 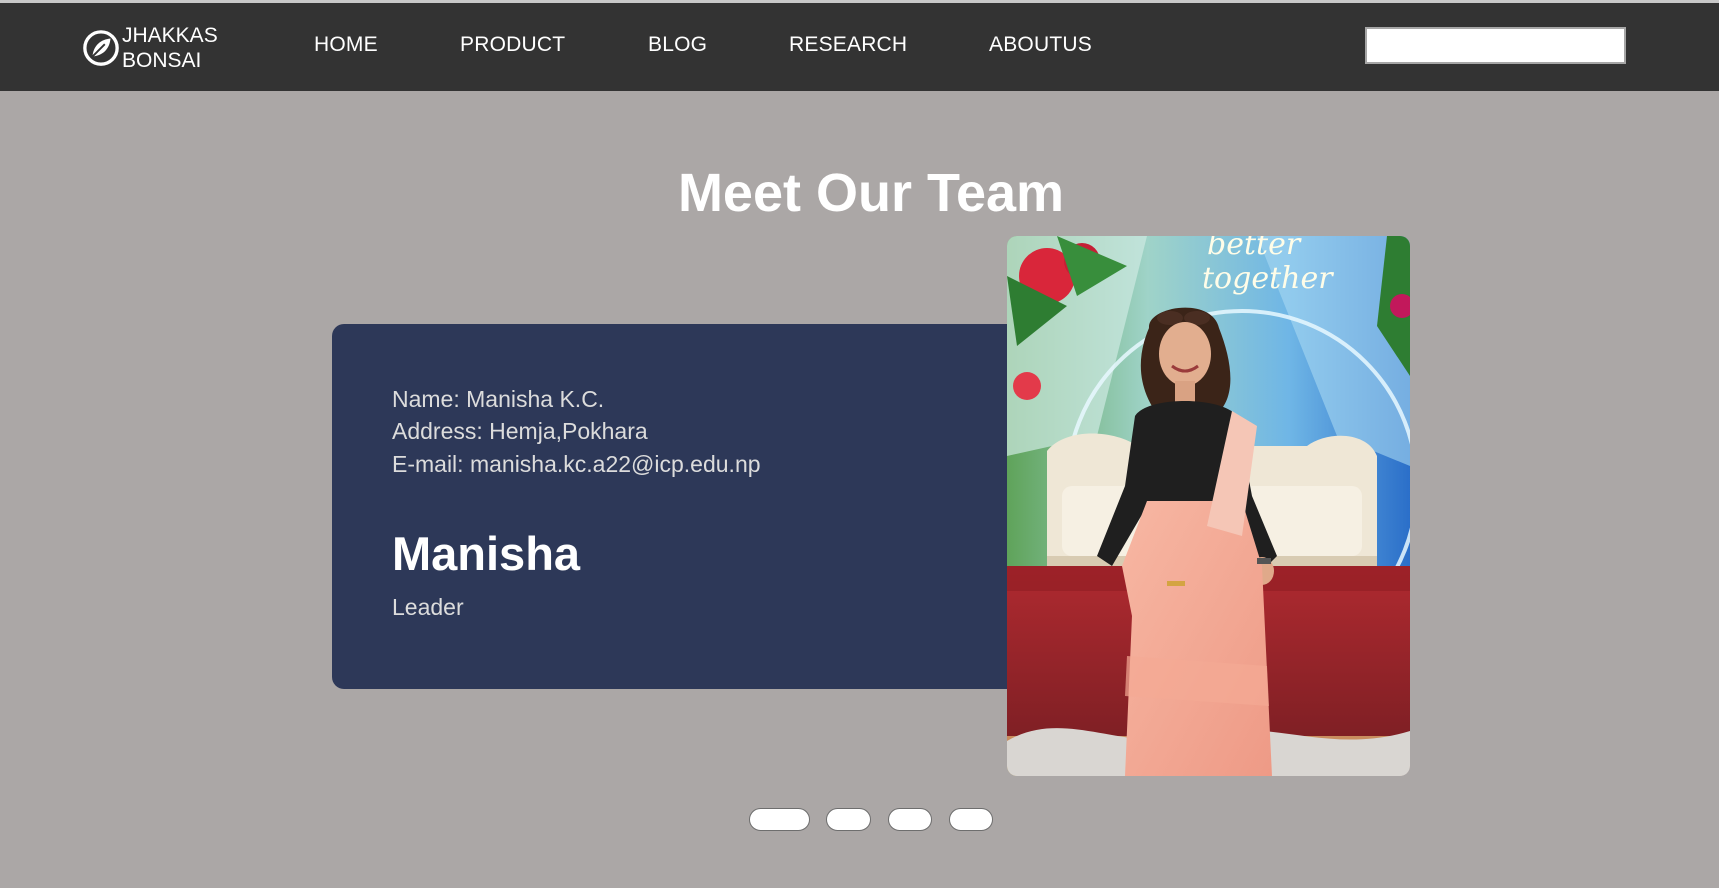 I want to click on brand-line-1: JHAKKAS, so click(x=170, y=35).